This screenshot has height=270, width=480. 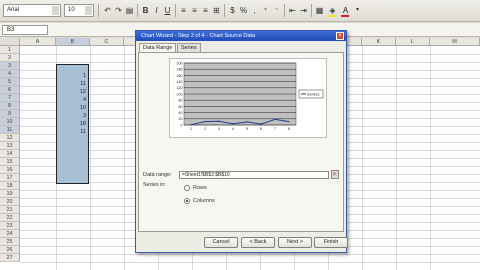 What do you see at coordinates (243, 10) in the screenshot?
I see `percent-button: %` at bounding box center [243, 10].